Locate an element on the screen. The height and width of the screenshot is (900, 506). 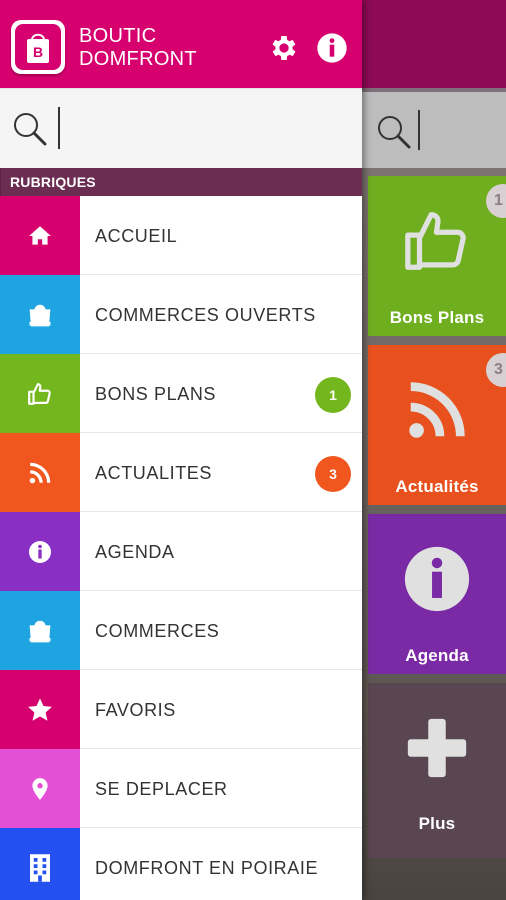
tile-actualites: 3 Actualités is located at coordinates (437, 425).